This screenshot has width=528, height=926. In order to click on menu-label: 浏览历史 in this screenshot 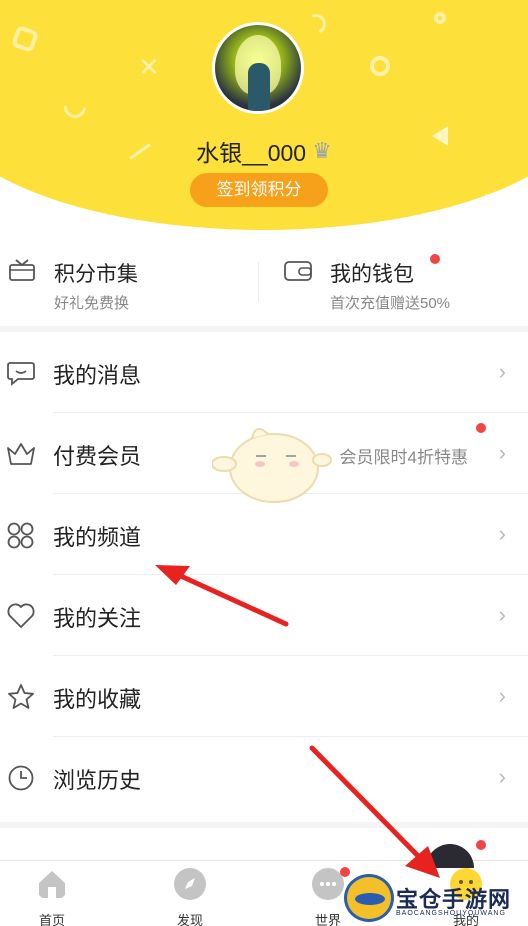, I will do `click(97, 780)`.